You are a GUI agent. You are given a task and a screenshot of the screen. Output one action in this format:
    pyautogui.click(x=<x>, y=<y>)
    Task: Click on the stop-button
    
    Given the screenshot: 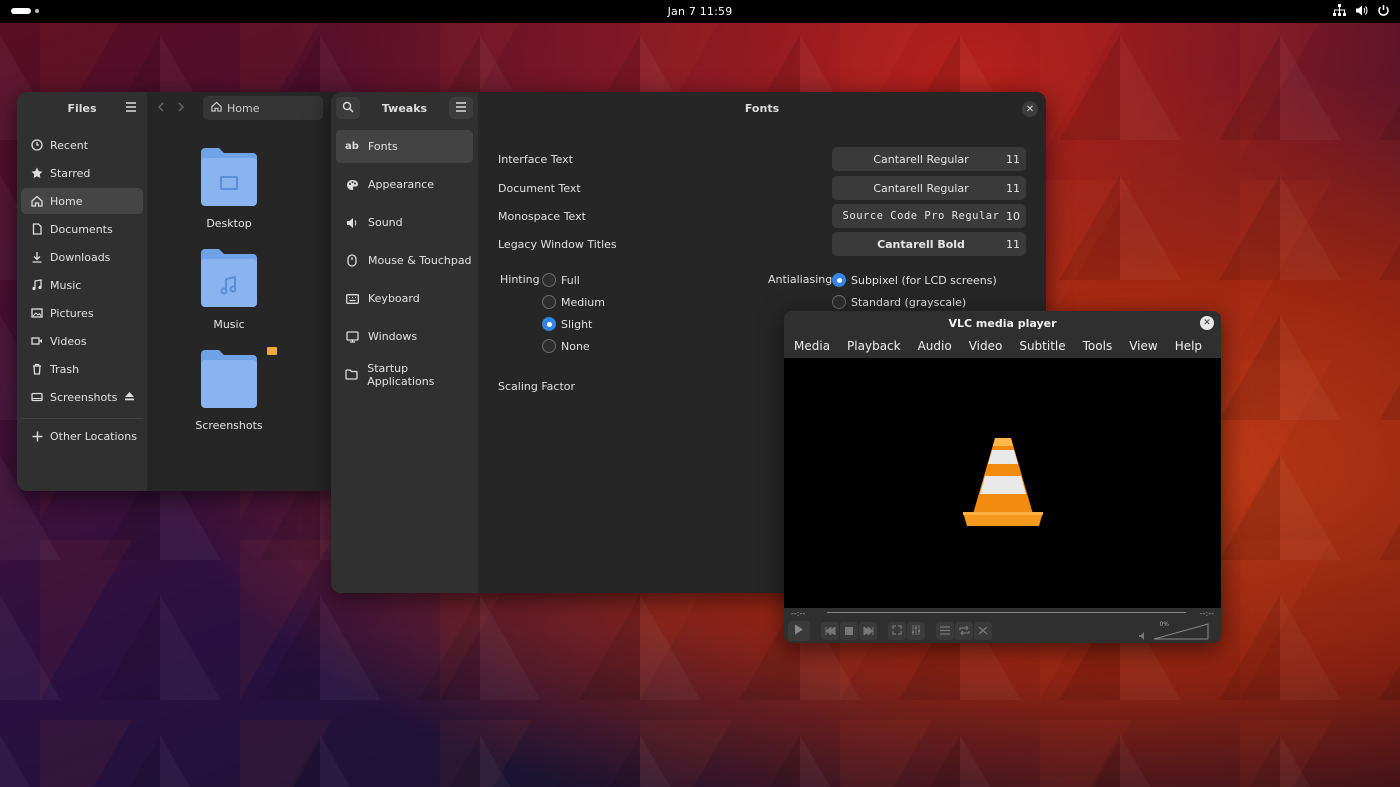 What is the action you would take?
    pyautogui.click(x=849, y=631)
    